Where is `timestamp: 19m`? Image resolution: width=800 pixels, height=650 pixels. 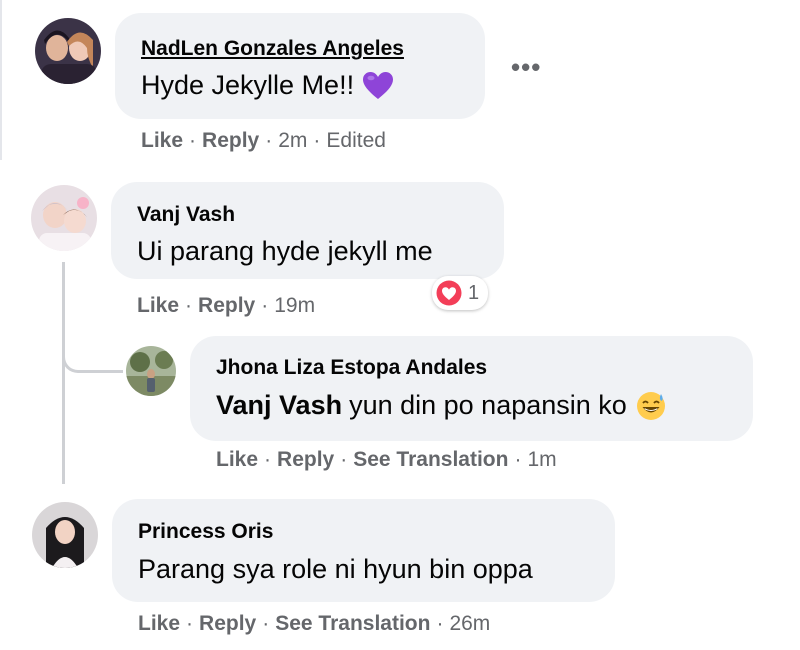 timestamp: 19m is located at coordinates (294, 306).